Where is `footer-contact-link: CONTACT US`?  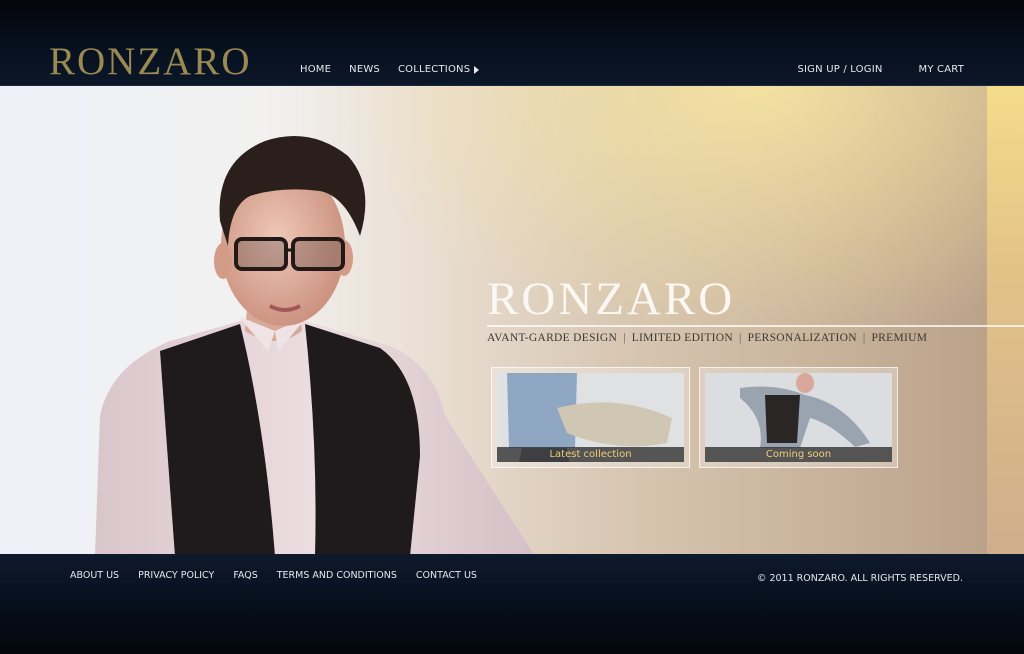 footer-contact-link: CONTACT US is located at coordinates (446, 575).